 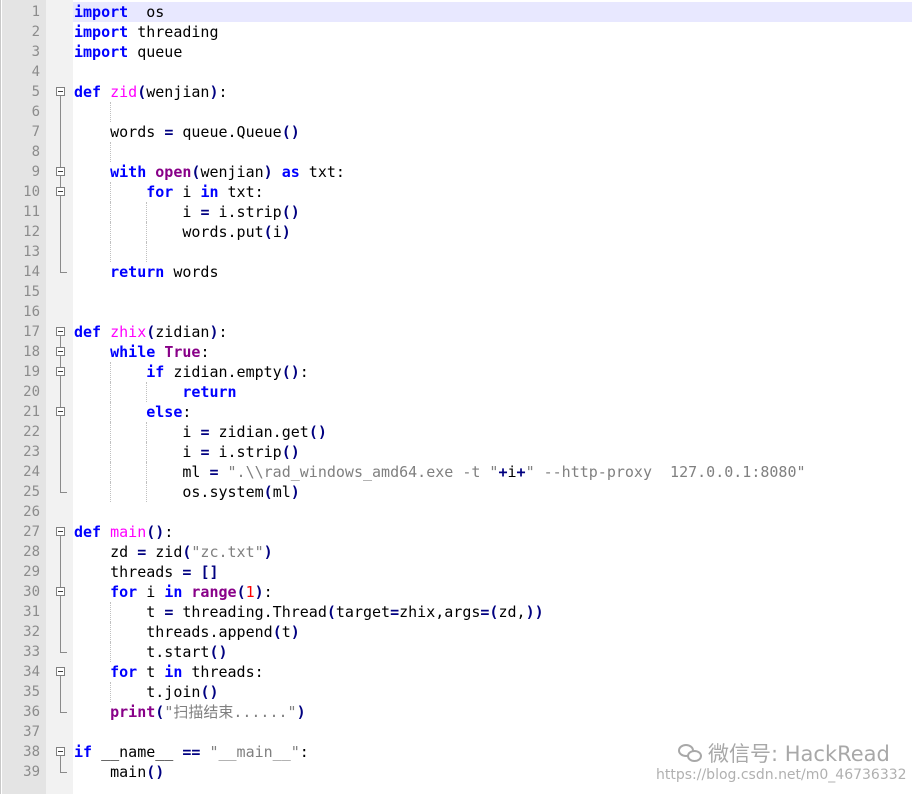 What do you see at coordinates (331, 612) in the screenshot?
I see `code-token: (` at bounding box center [331, 612].